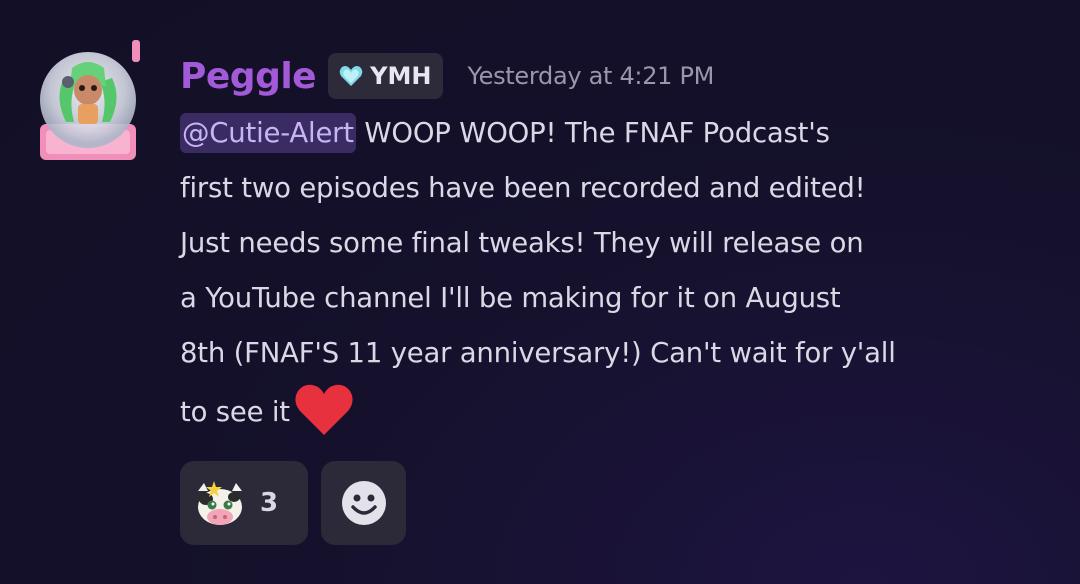  I want to click on snow-globe-doll-avatar-icon, so click(90, 100).